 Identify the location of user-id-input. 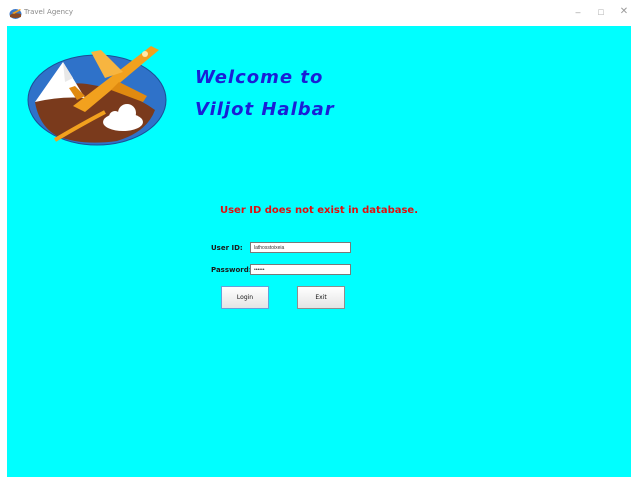
(300, 247).